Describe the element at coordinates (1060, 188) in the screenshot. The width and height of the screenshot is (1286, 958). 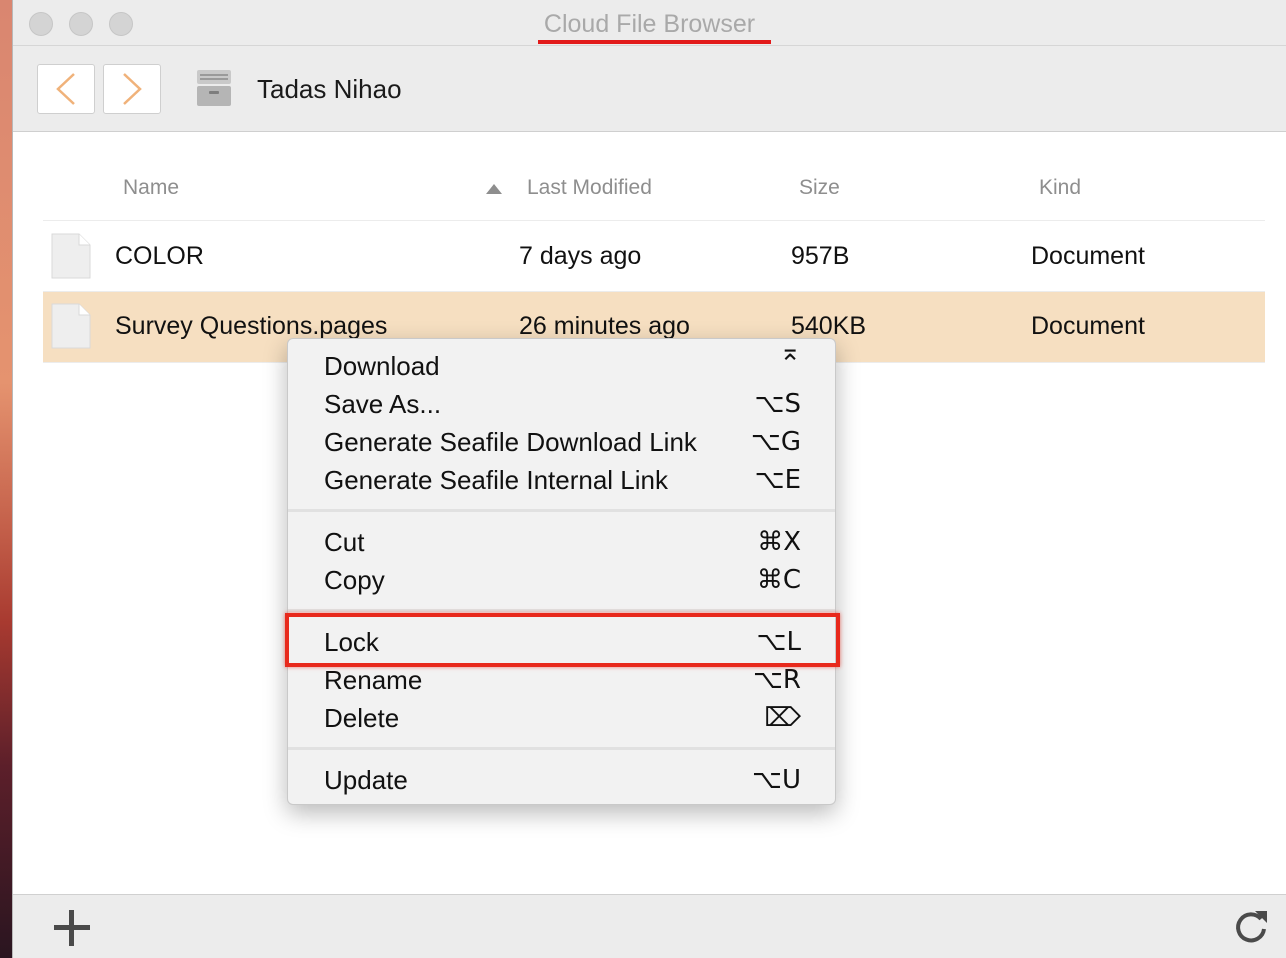
I see `column-header-kind: Kind` at that location.